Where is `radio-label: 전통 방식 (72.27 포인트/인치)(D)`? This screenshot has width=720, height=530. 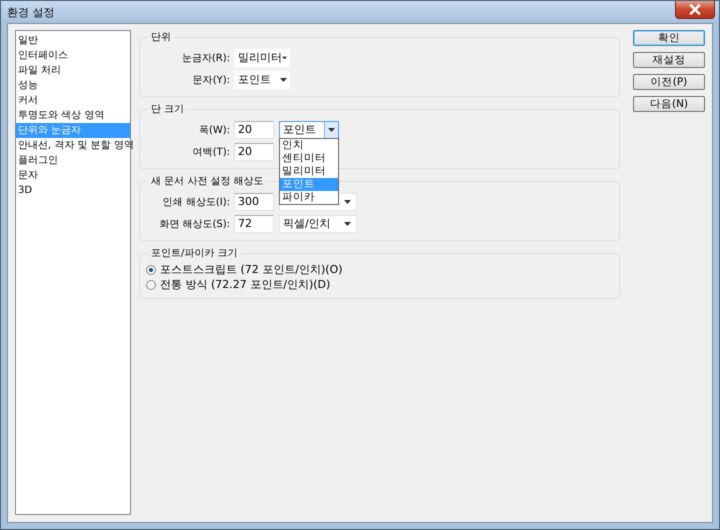
radio-label: 전통 방식 (72.27 포인트/인치)(D) is located at coordinates (245, 284).